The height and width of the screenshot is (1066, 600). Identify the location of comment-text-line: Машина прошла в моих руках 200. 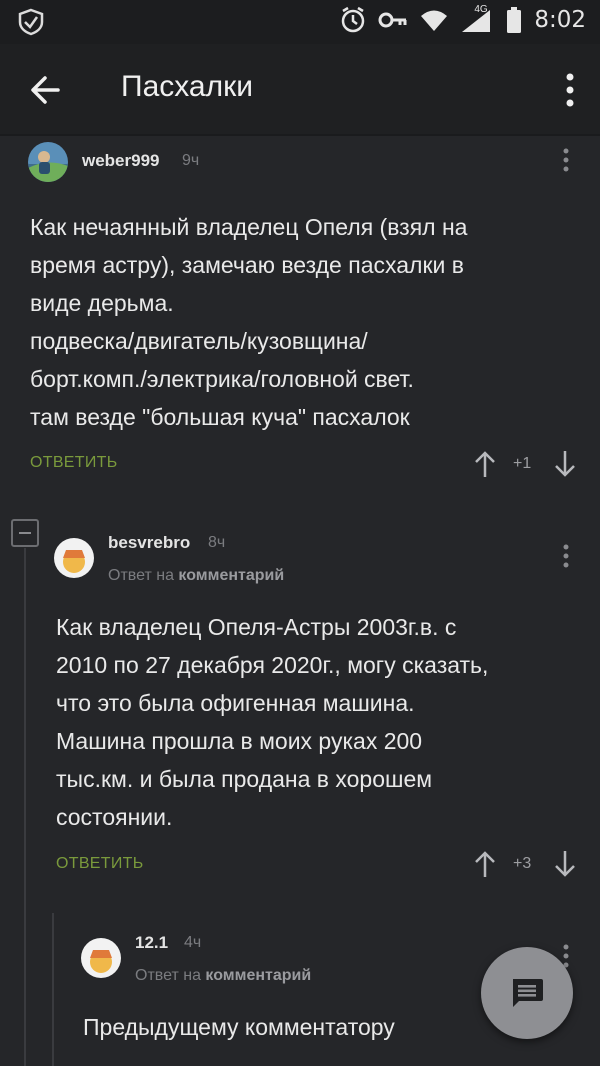
(239, 741).